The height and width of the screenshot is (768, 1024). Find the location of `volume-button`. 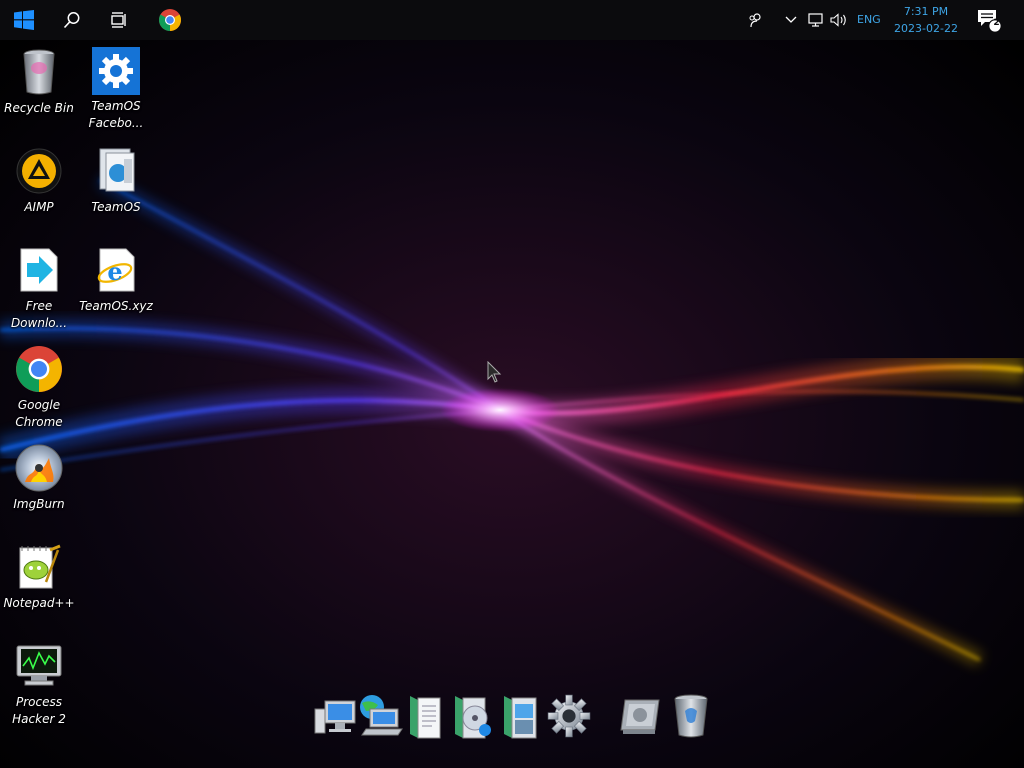

volume-button is located at coordinates (839, 20).